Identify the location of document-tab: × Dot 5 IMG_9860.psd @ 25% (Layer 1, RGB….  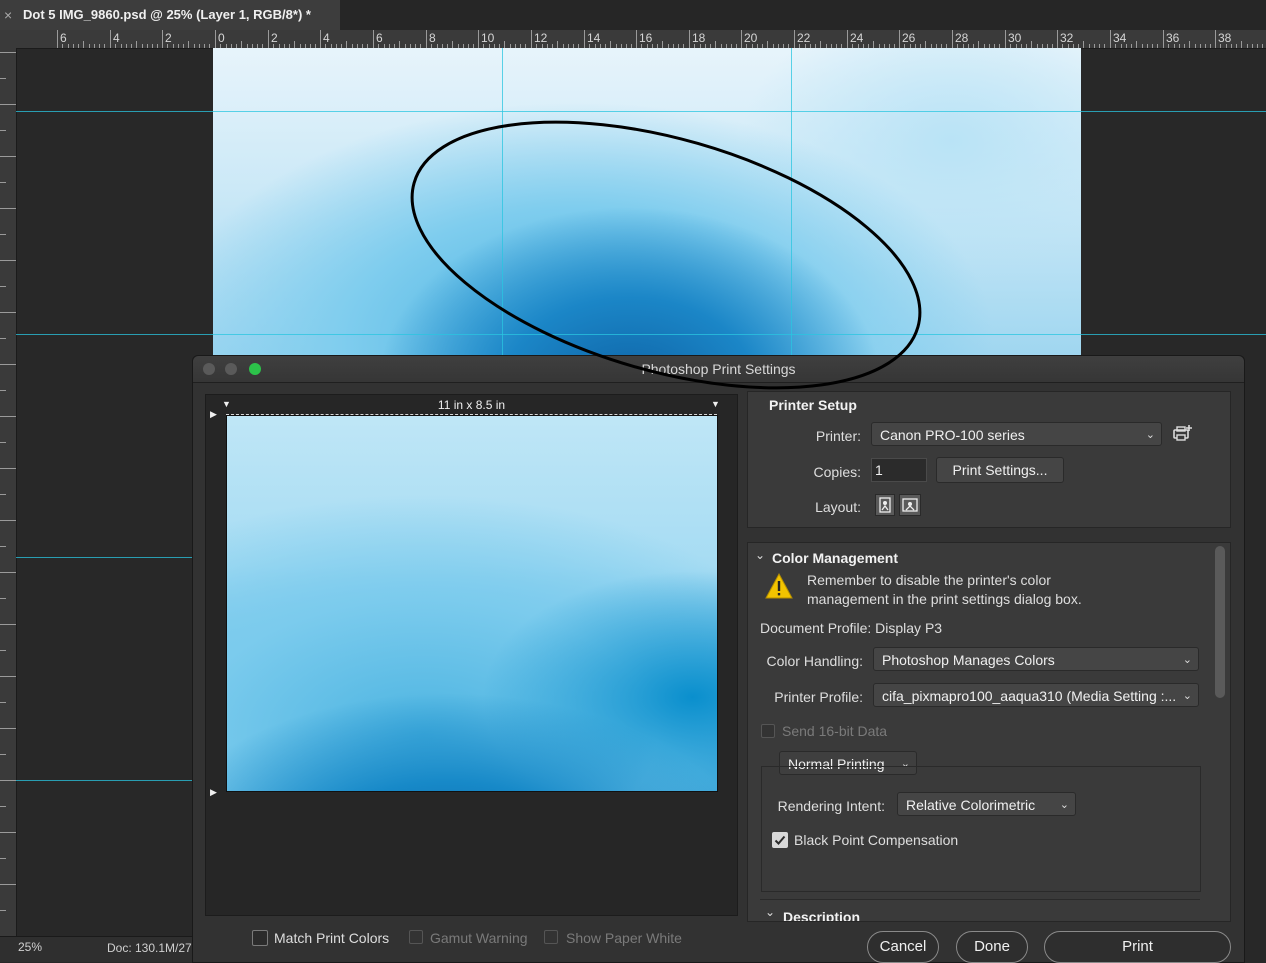
(170, 15).